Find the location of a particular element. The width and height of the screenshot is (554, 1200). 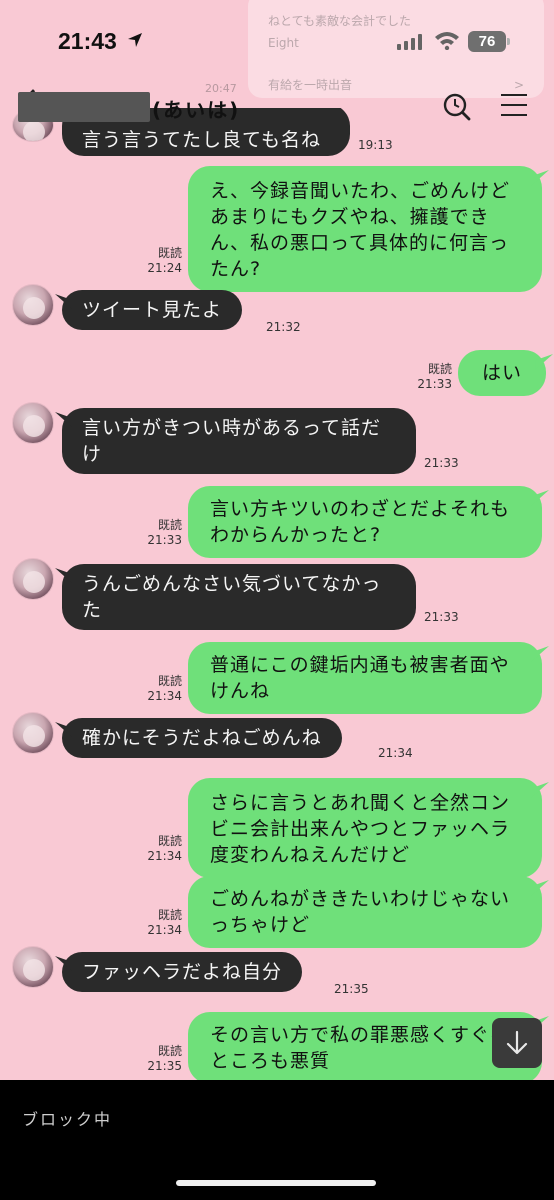

message-bubble-sent: 言い方キツいのわざとだよそれもわからんかったと? is located at coordinates (365, 522).